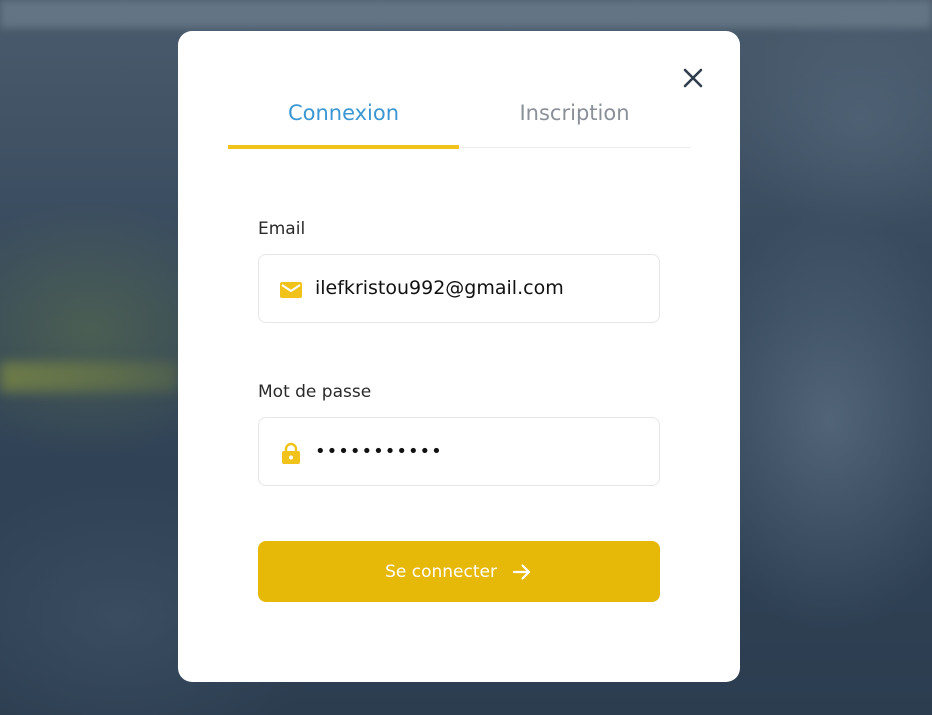 The width and height of the screenshot is (932, 715). What do you see at coordinates (89, 377) in the screenshot?
I see `background-highlight` at bounding box center [89, 377].